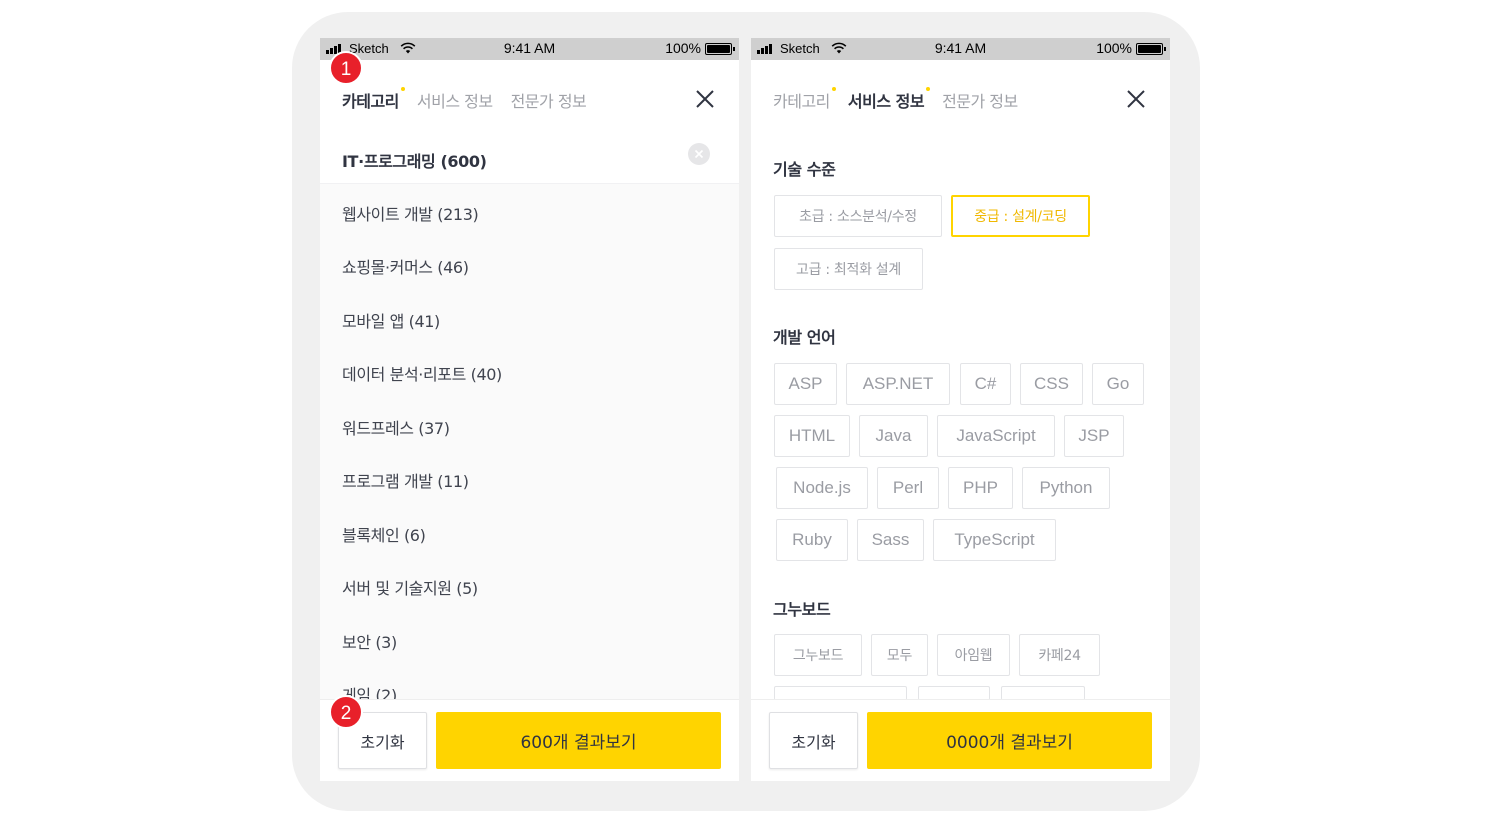 Image resolution: width=1492 pixels, height=823 pixels. Describe the element at coordinates (812, 436) in the screenshot. I see `language-chip: HTML` at that location.